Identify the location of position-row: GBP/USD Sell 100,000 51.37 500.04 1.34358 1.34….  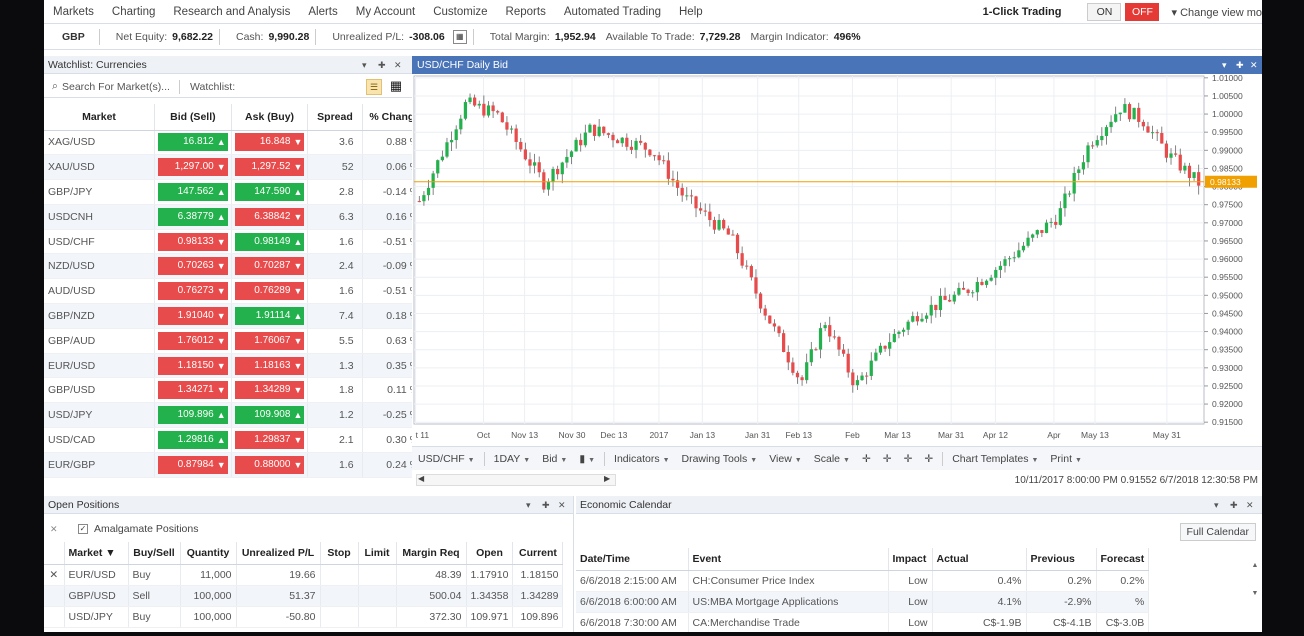
(304, 596).